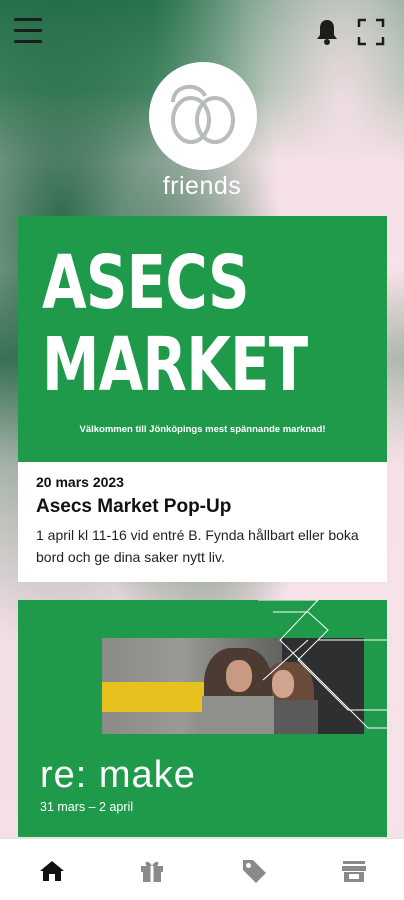 Image resolution: width=404 pixels, height=900 pixels. Describe the element at coordinates (118, 775) in the screenshot. I see `remake-title: re: make` at that location.